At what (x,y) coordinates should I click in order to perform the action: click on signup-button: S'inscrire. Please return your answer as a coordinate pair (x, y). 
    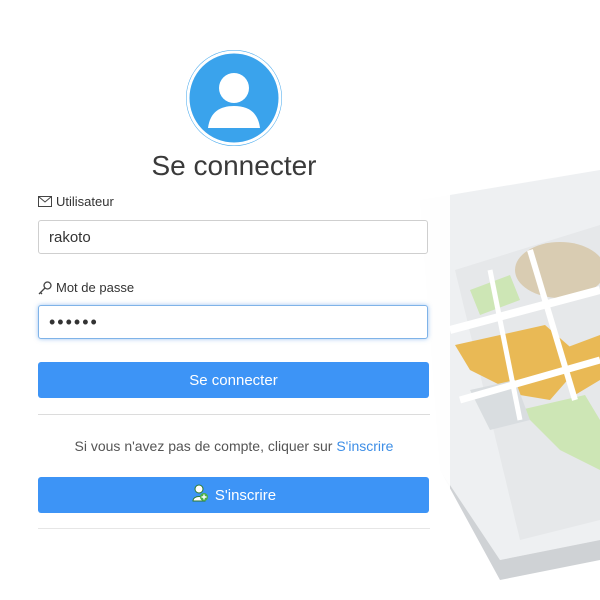
    Looking at the image, I should click on (233, 495).